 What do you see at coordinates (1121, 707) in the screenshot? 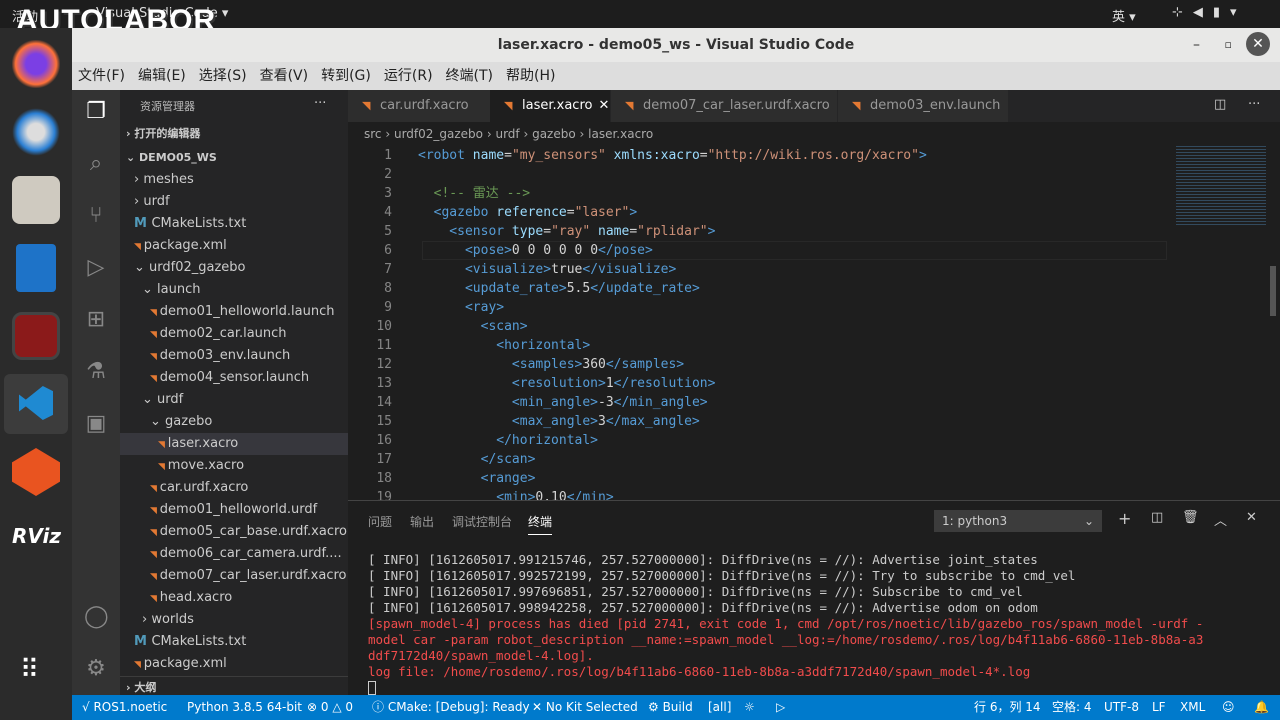
I see `status-encoding: UTF-8` at bounding box center [1121, 707].